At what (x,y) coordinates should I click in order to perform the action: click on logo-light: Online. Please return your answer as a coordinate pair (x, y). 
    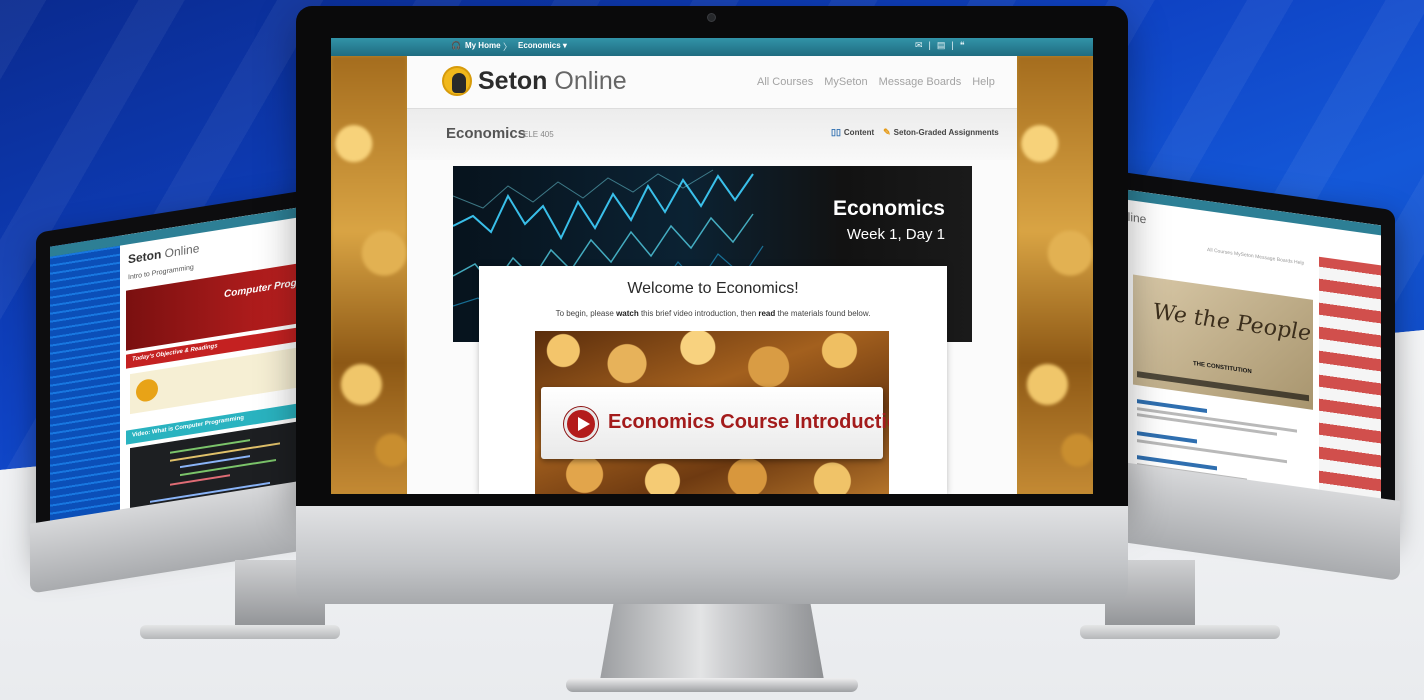
    Looking at the image, I should click on (587, 81).